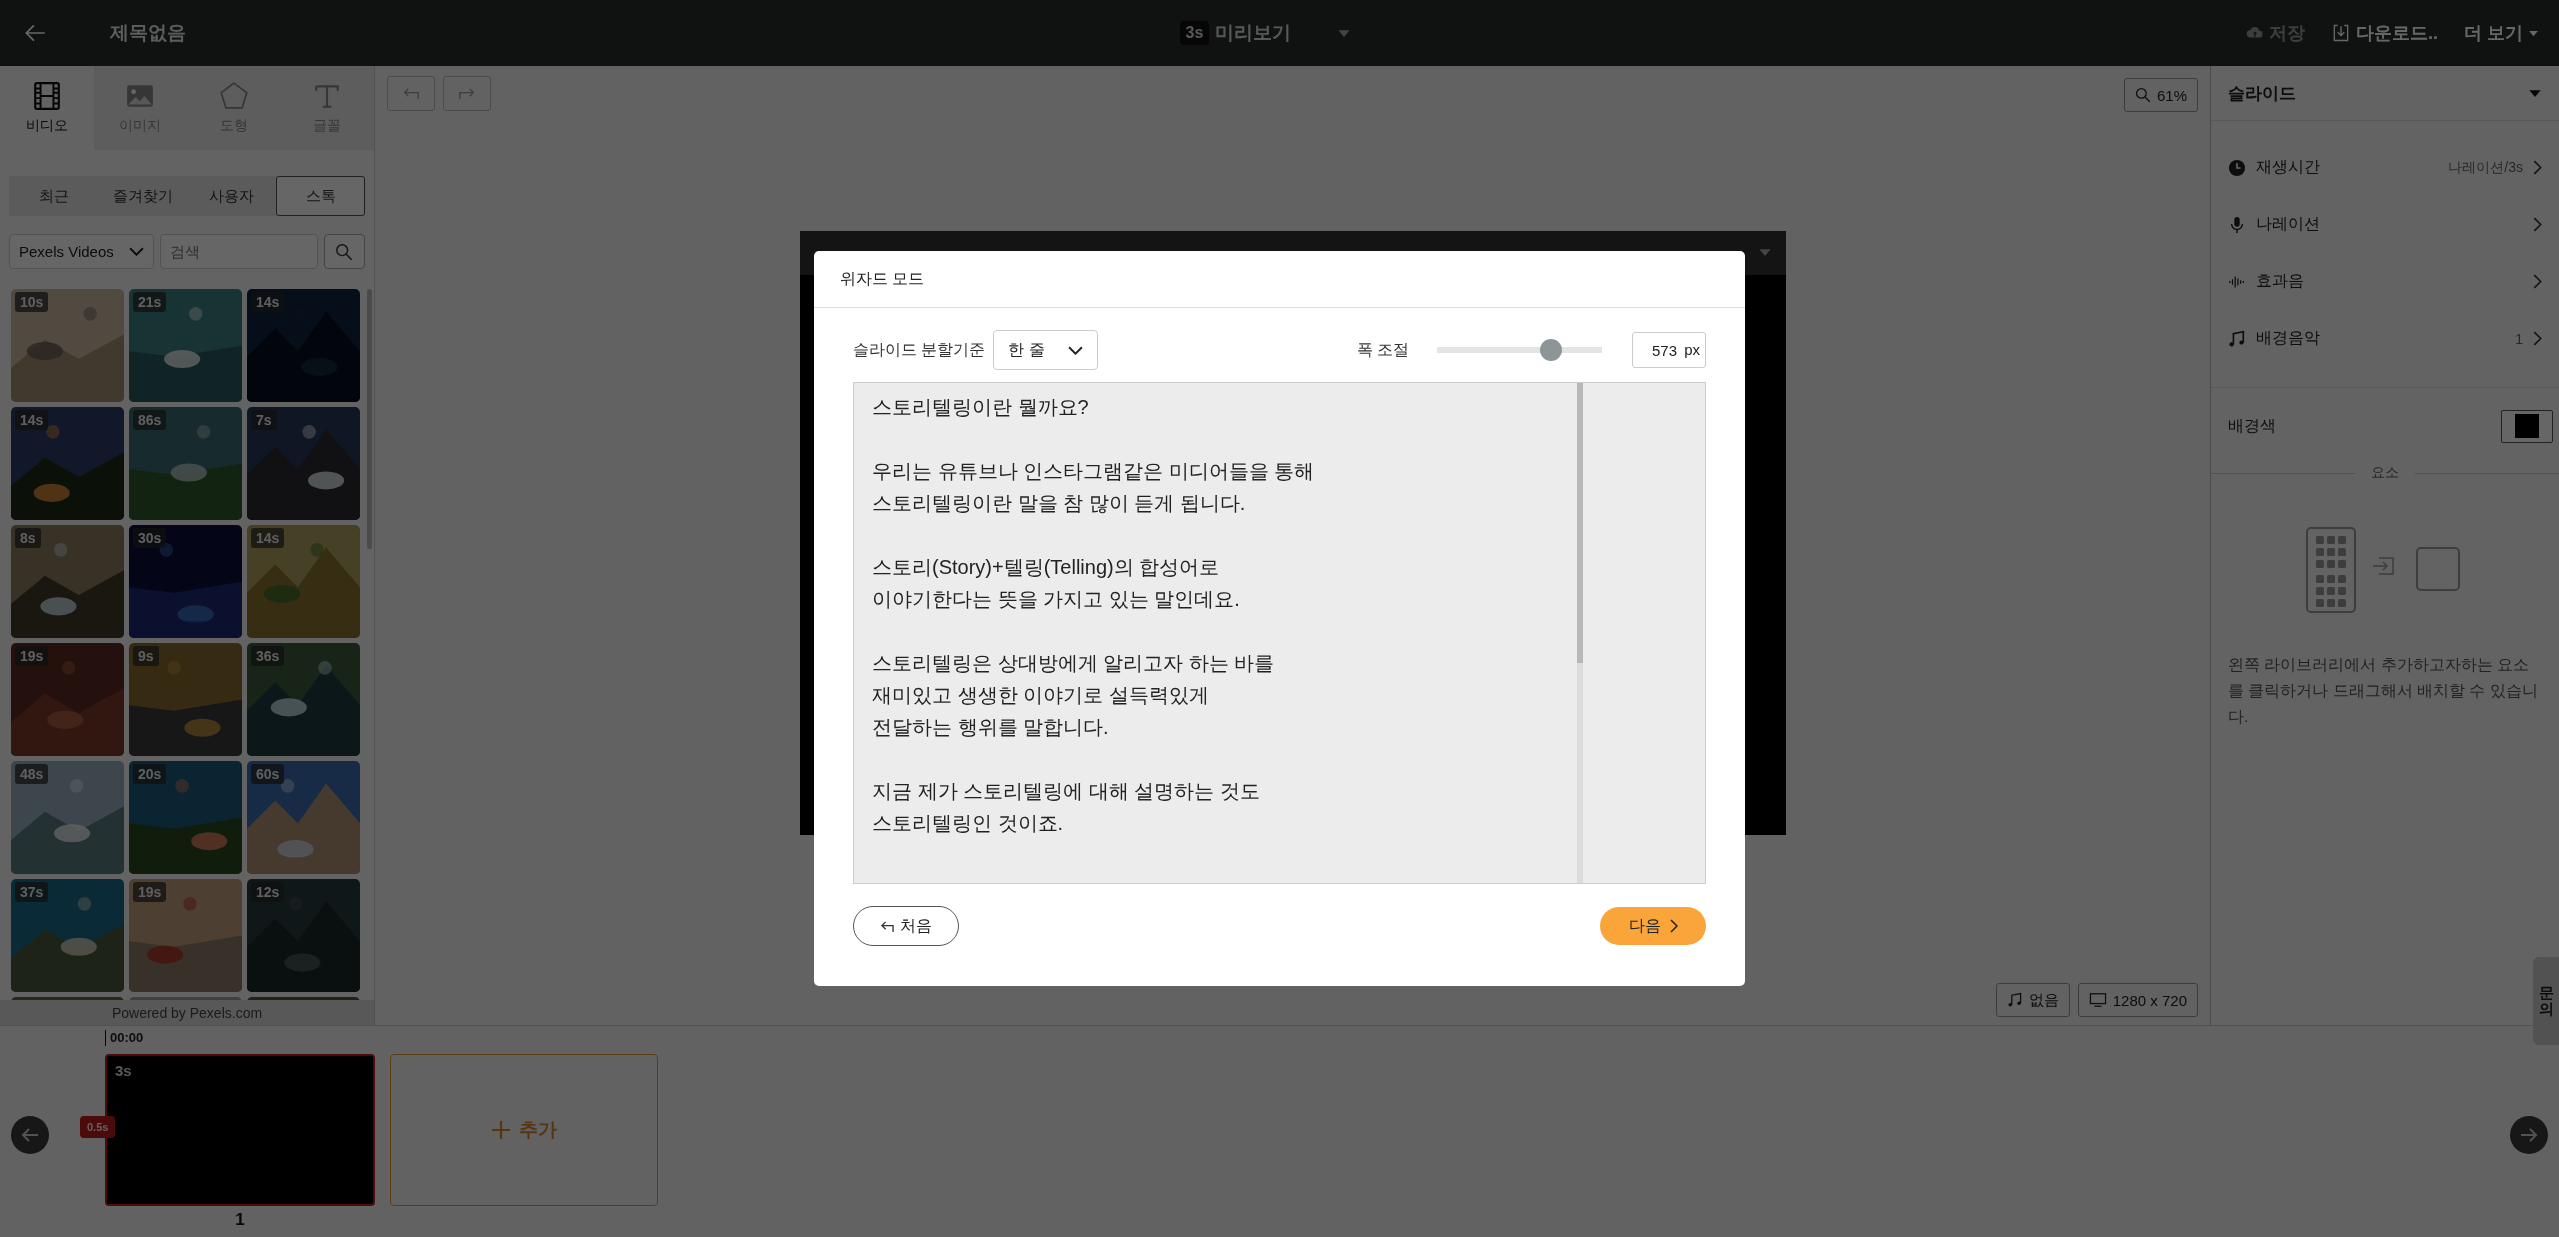 The height and width of the screenshot is (1237, 2559). What do you see at coordinates (148, 33) in the screenshot?
I see `document-title: 제목없음` at bounding box center [148, 33].